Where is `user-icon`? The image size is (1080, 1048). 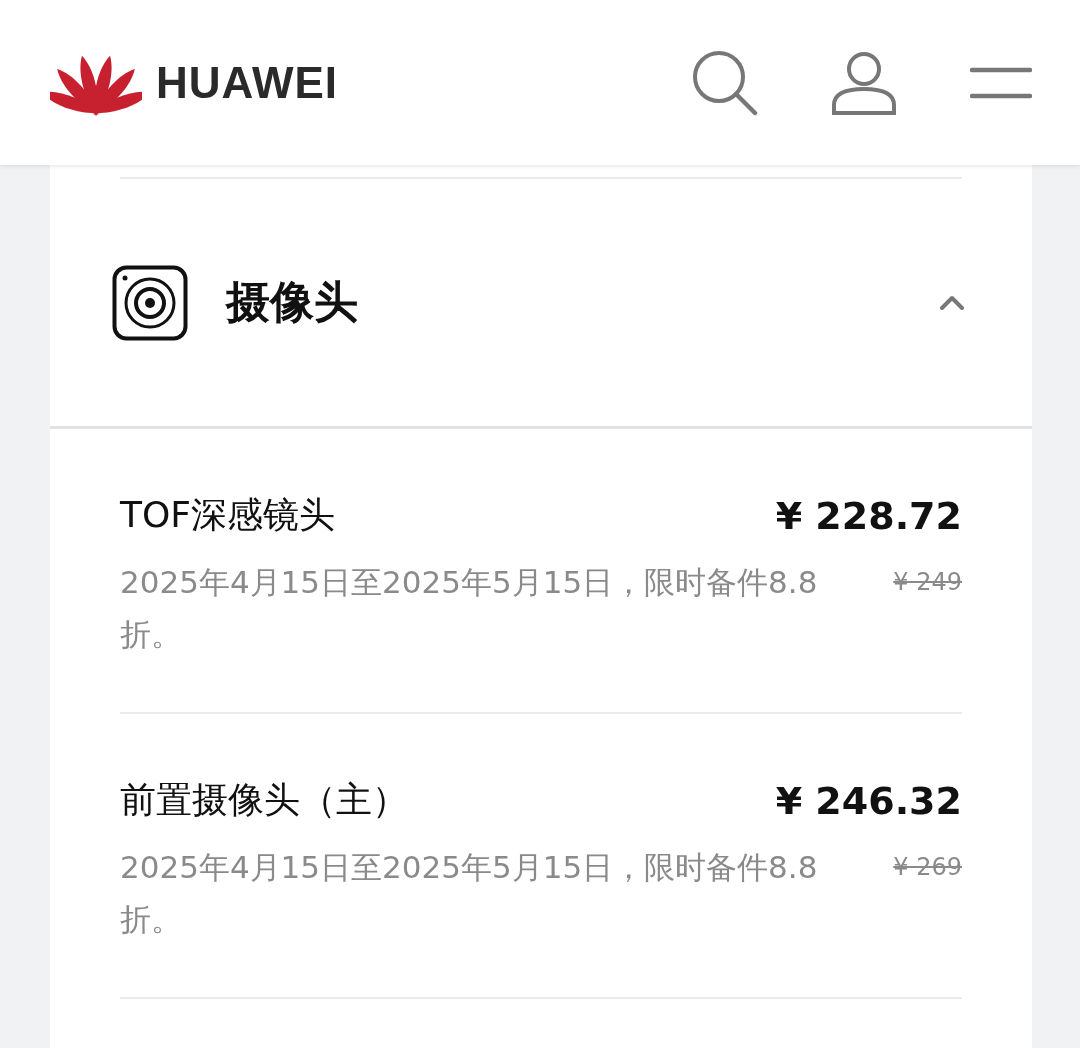 user-icon is located at coordinates (864, 82).